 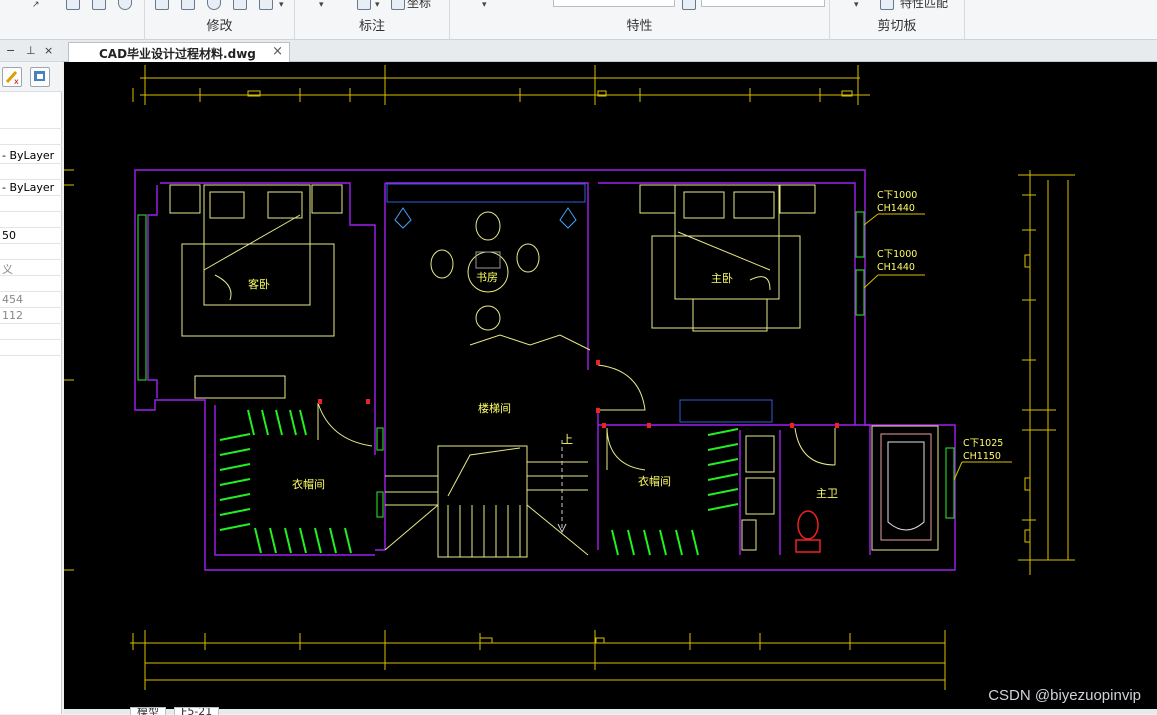 I want to click on right-dimensions, so click(x=1046, y=372).